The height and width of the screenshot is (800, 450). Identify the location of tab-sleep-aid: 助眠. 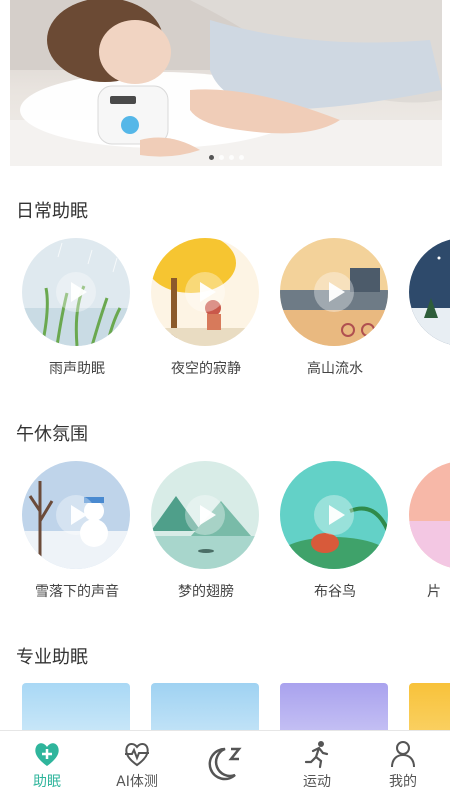
(47, 765).